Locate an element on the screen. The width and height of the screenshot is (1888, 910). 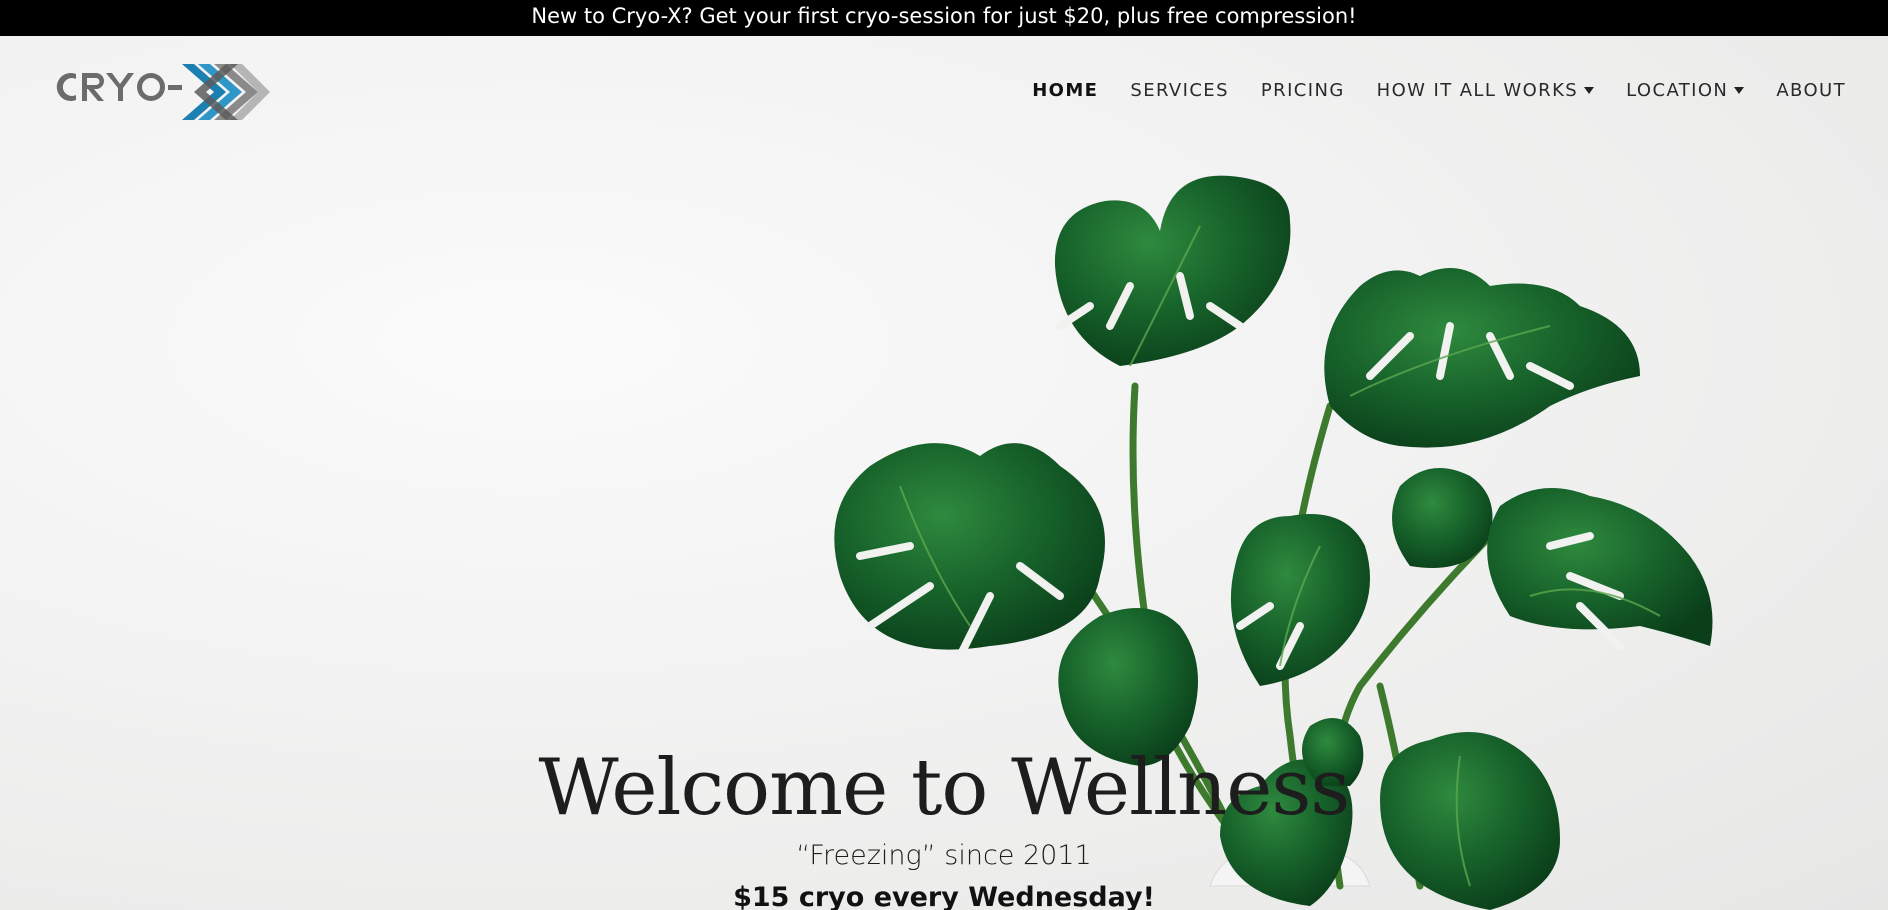
nav-how-it-all-works-label: HOW IT ALL WORKS is located at coordinates (1477, 90).